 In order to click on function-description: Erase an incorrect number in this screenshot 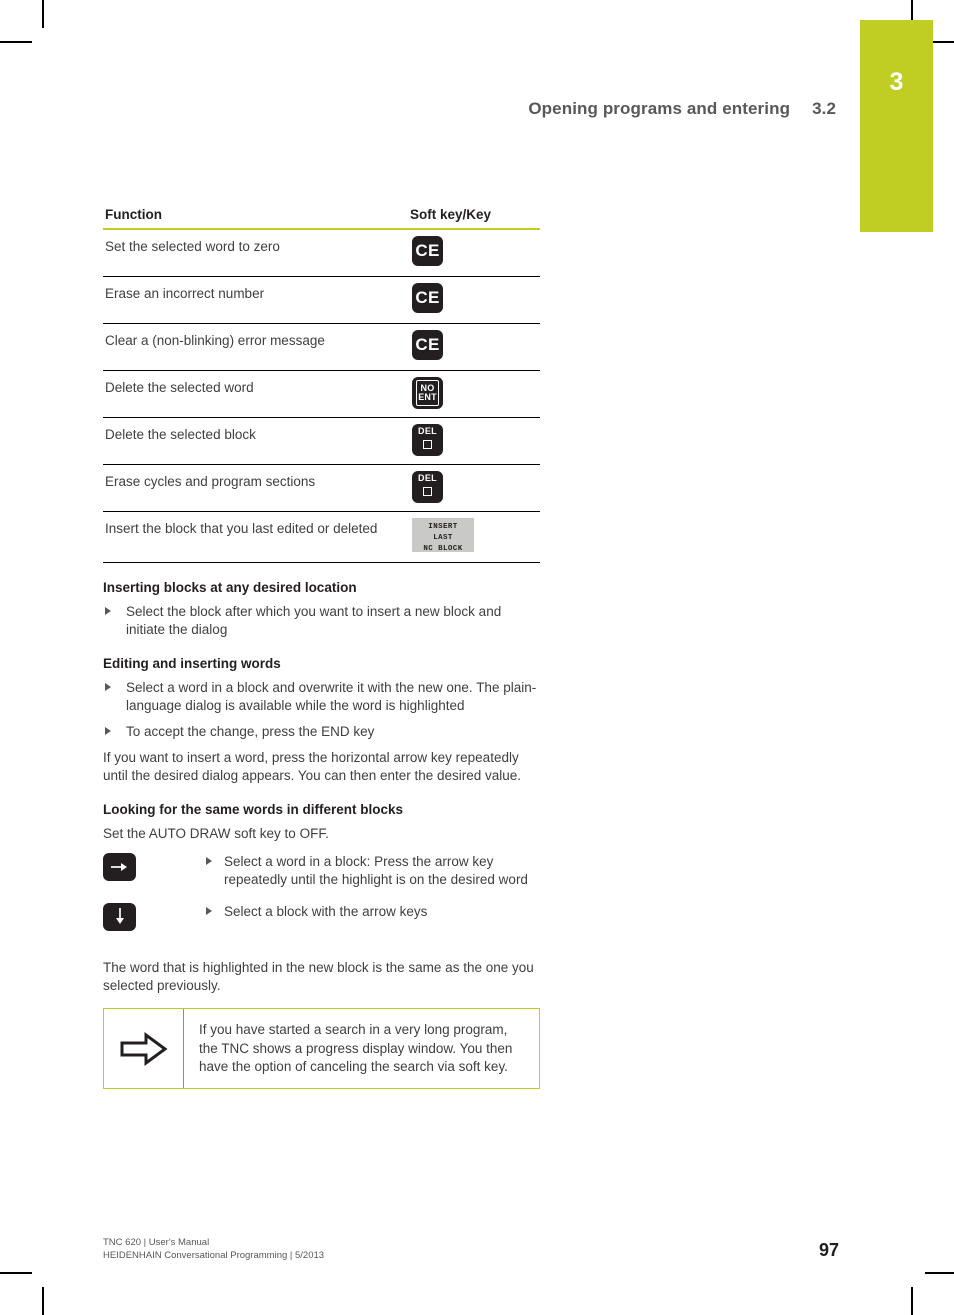, I will do `click(255, 300)`.